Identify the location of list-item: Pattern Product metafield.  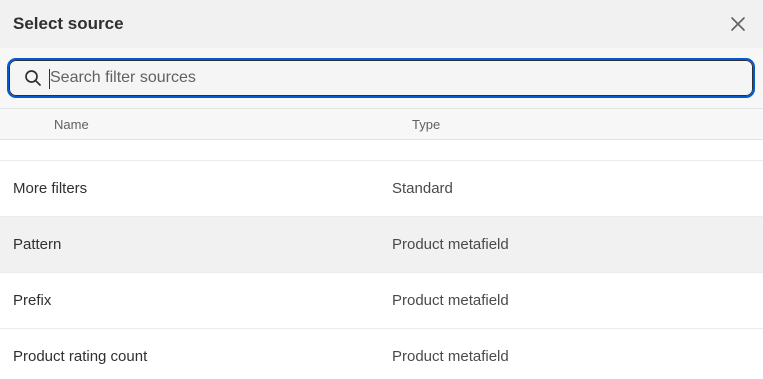
(381, 245).